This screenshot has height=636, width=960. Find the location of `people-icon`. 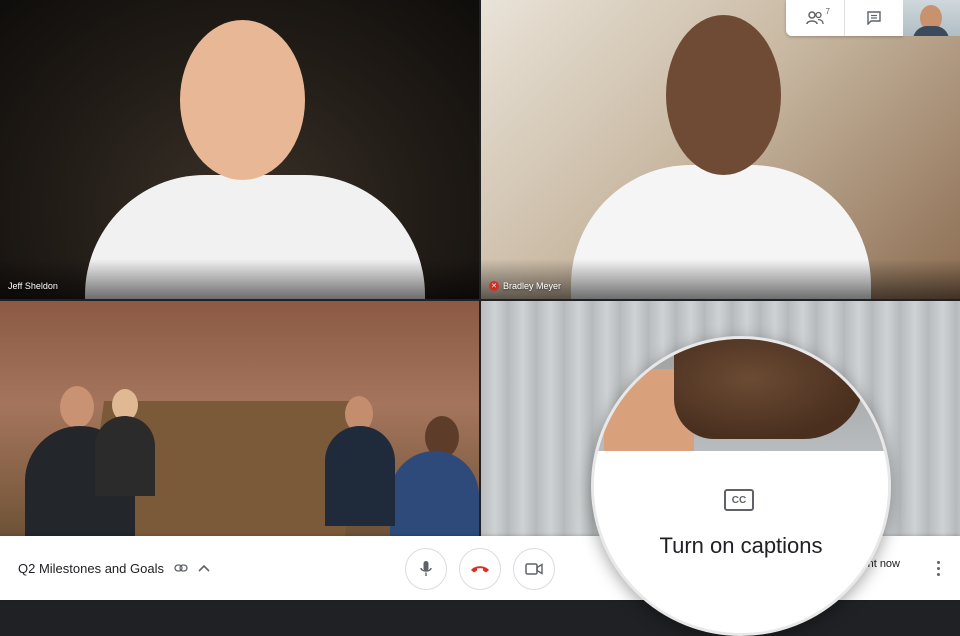

people-icon is located at coordinates (815, 18).